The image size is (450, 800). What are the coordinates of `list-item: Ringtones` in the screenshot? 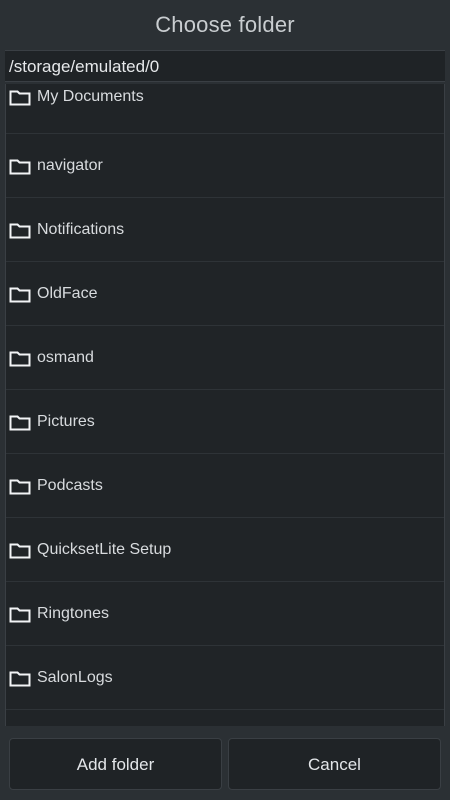 It's located at (225, 614).